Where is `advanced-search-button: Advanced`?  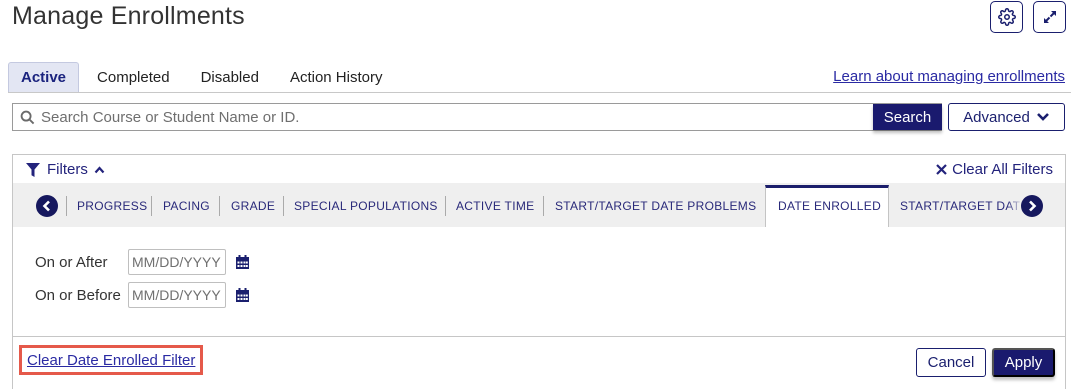
advanced-search-button: Advanced is located at coordinates (1006, 117).